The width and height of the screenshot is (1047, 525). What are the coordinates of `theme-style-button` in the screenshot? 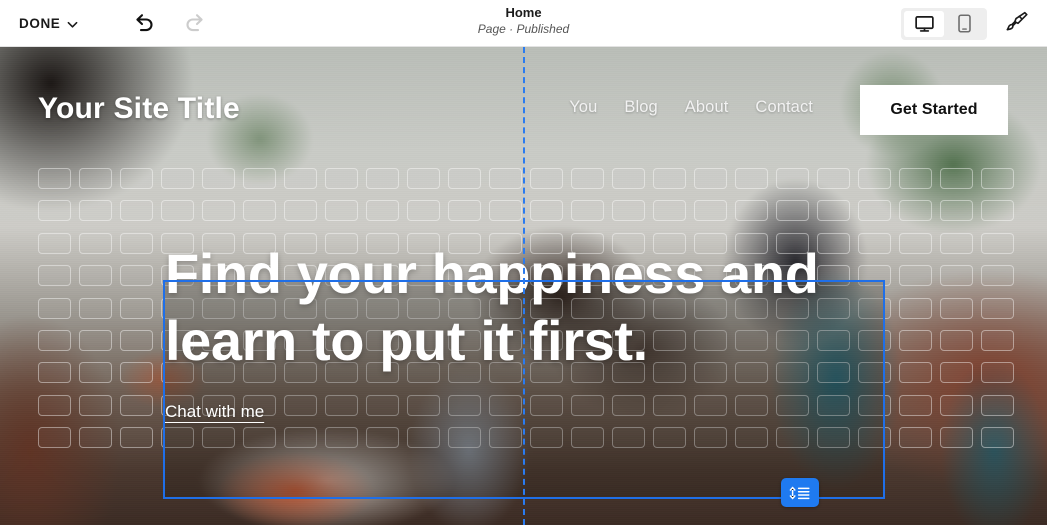 It's located at (1017, 24).